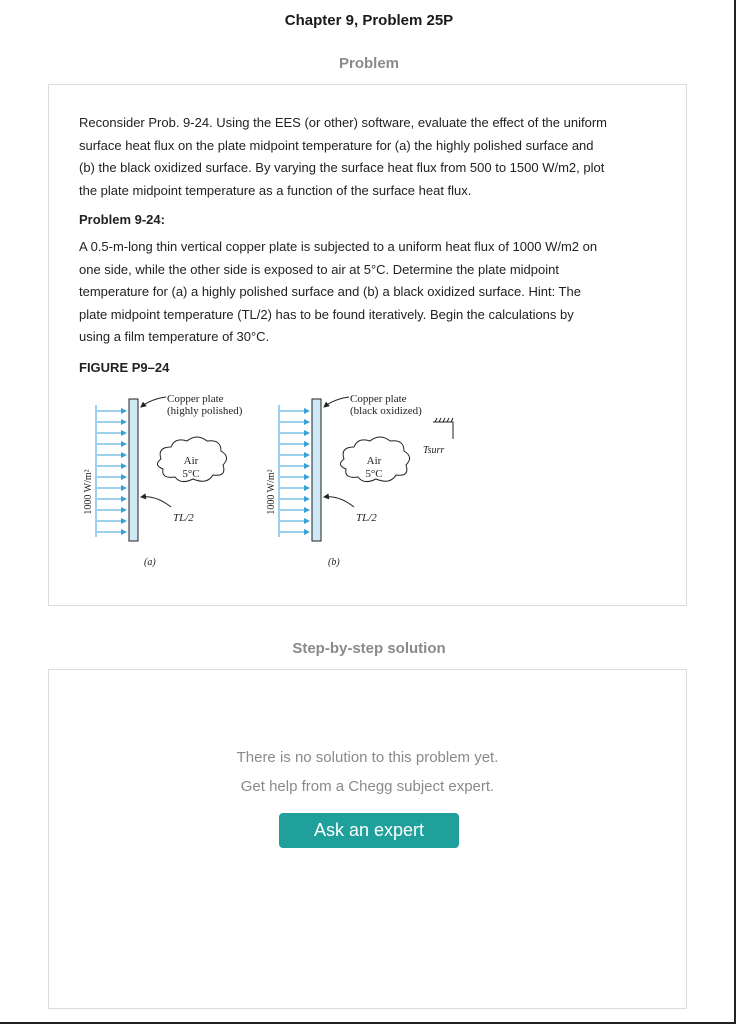  I want to click on sublabel-a: (a), so click(150, 562).